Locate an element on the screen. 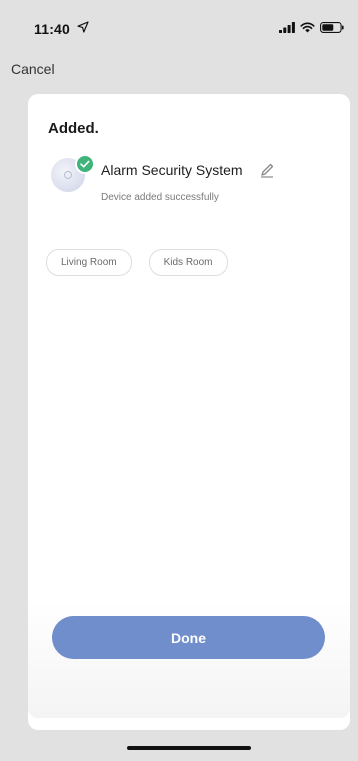 The image size is (358, 761). status-icons is located at coordinates (311, 27).